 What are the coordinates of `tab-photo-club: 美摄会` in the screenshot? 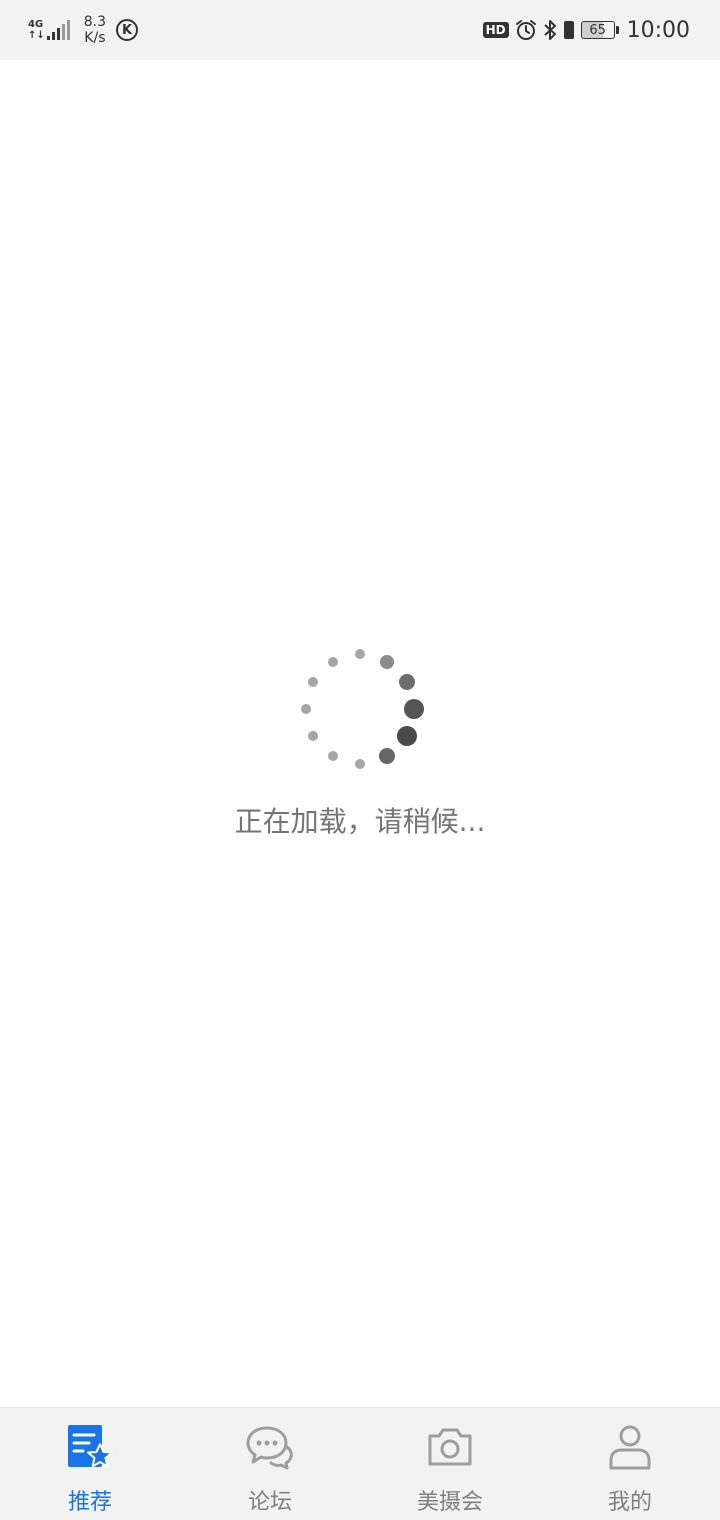 It's located at (450, 1464).